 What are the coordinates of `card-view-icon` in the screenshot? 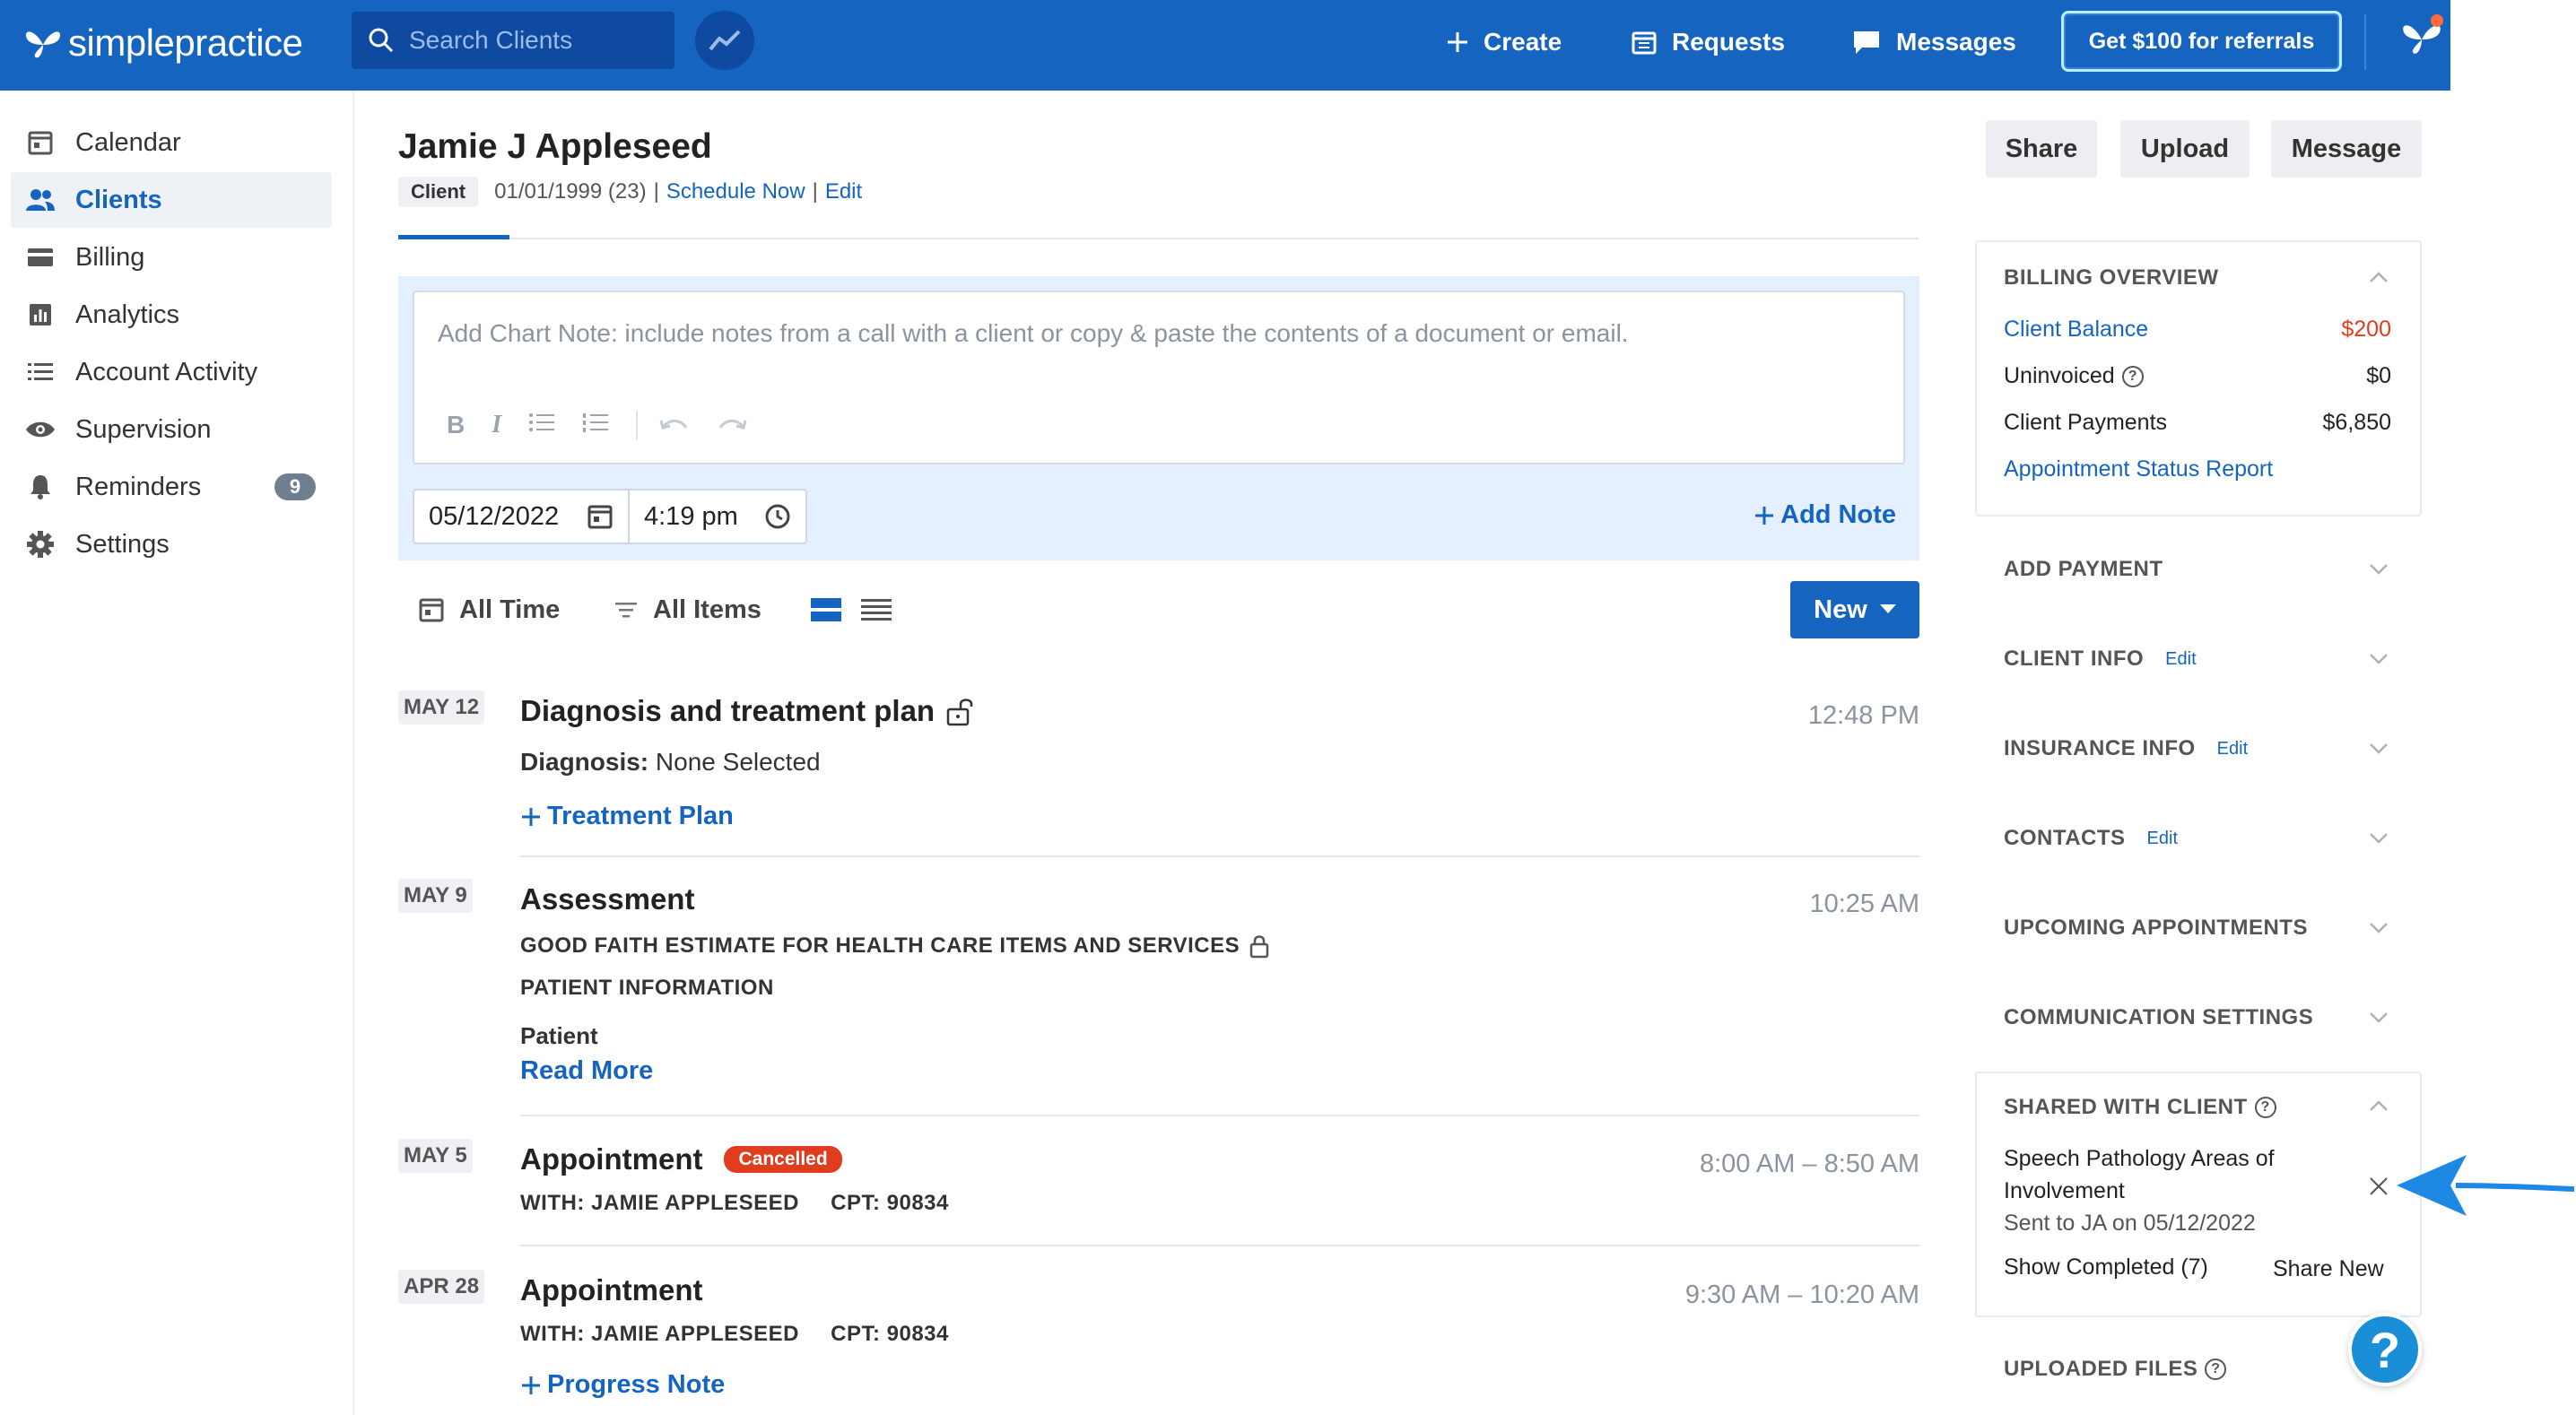 It's located at (826, 609).